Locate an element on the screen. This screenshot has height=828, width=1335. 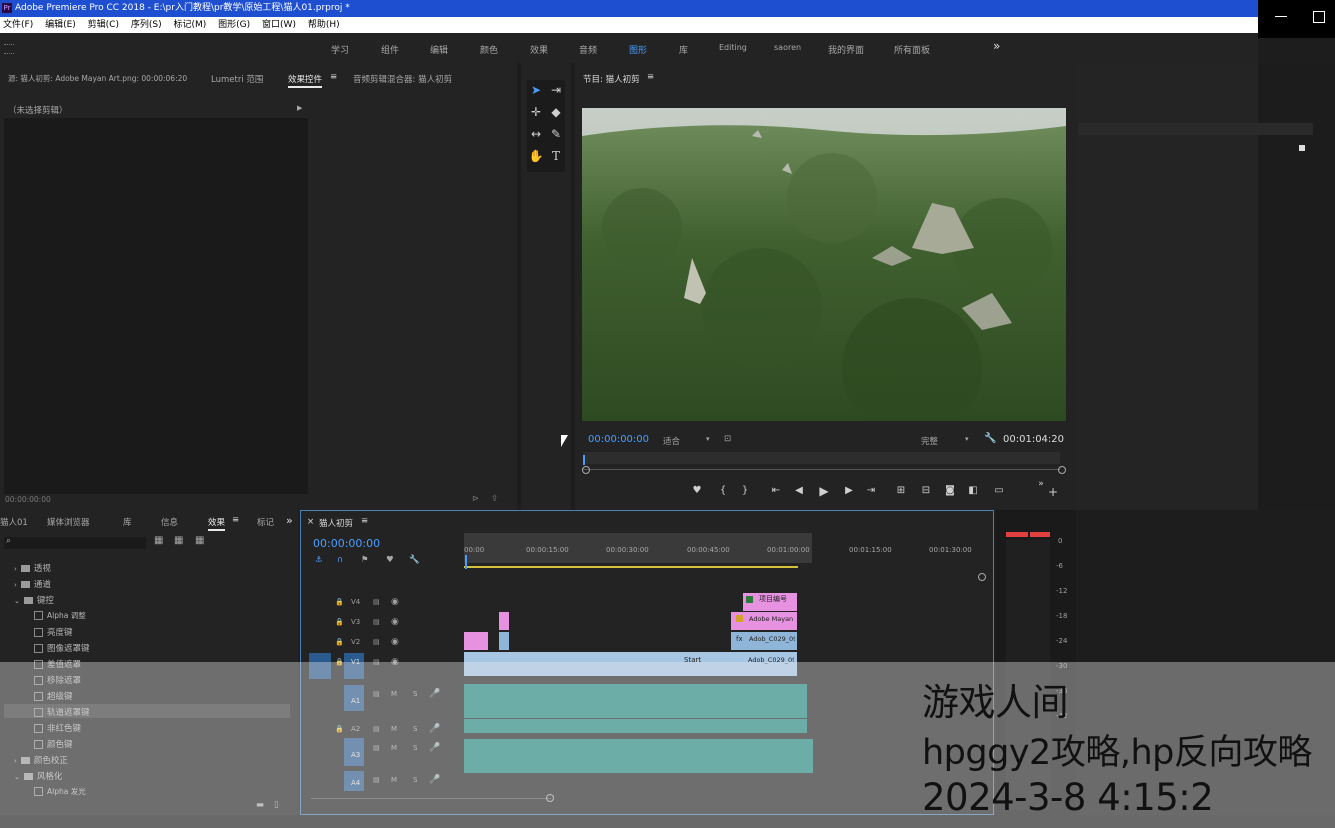
zoom-handle-left is located at coordinates (586, 470).